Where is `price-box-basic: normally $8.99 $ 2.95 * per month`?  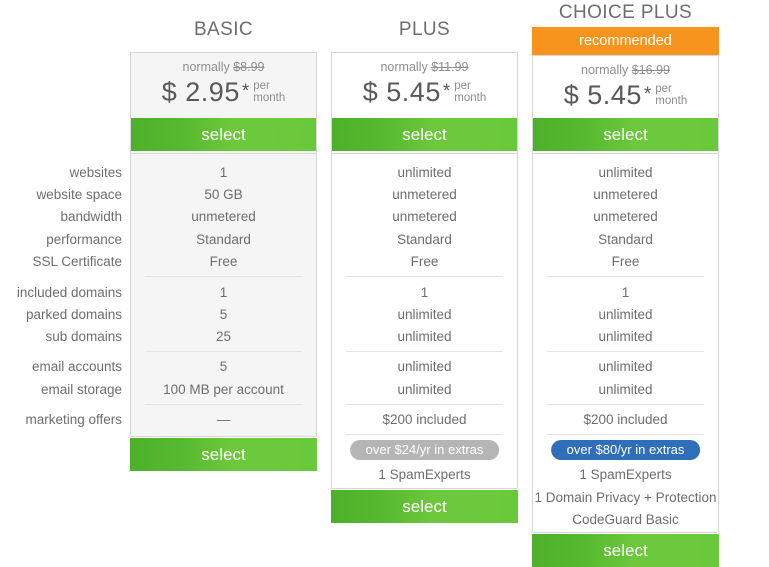
price-box-basic: normally $8.99 $ 2.95 * per month is located at coordinates (223, 84).